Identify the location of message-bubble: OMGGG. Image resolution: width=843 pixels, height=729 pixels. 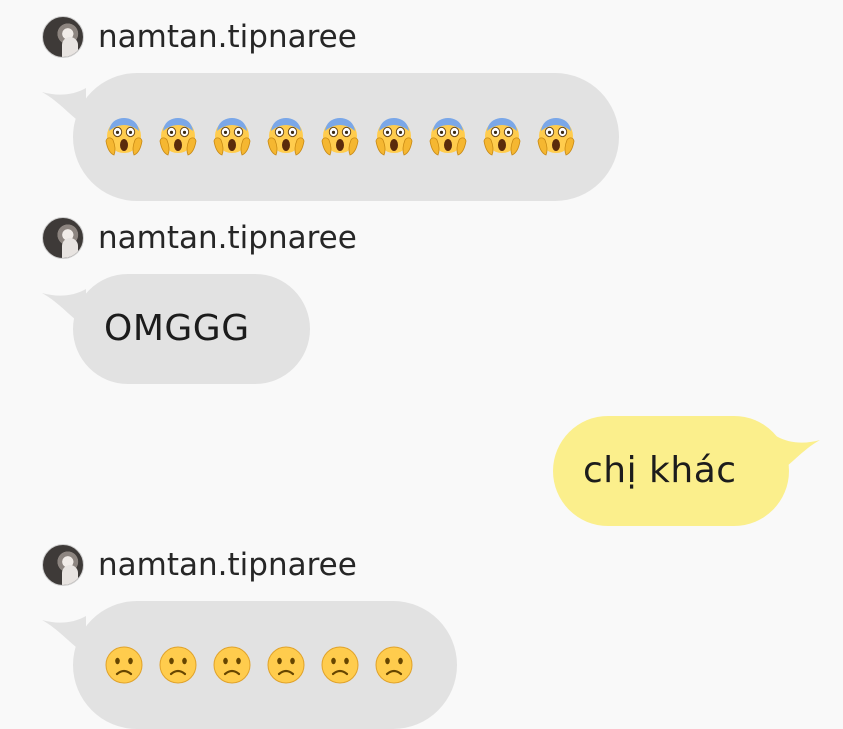
(191, 329).